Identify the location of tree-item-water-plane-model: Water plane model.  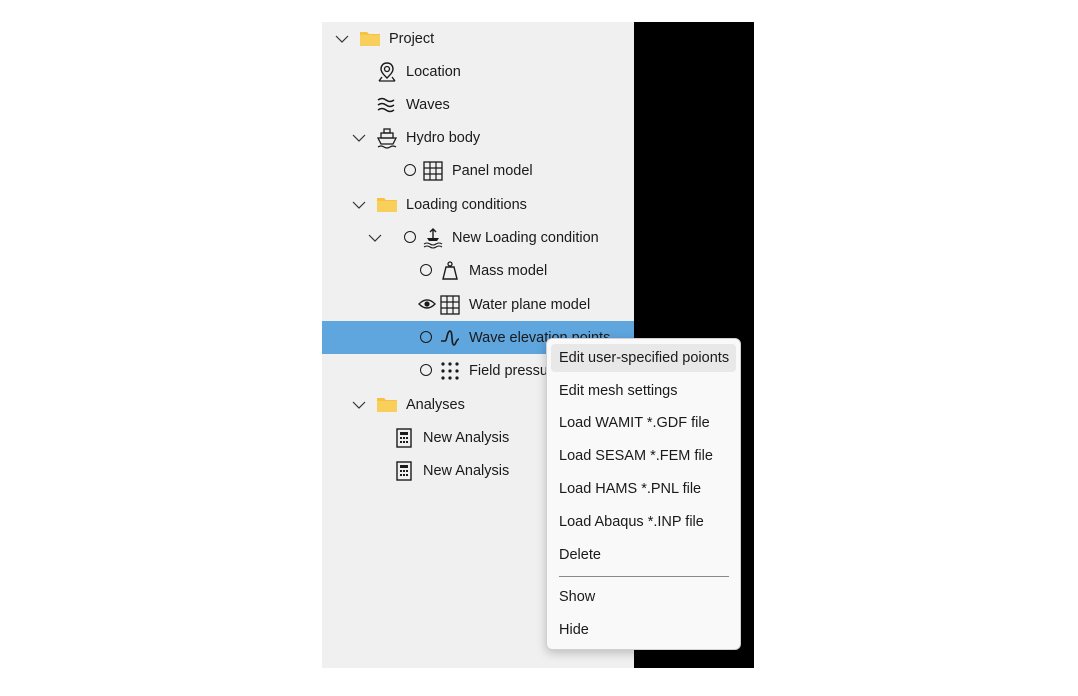
(478, 304).